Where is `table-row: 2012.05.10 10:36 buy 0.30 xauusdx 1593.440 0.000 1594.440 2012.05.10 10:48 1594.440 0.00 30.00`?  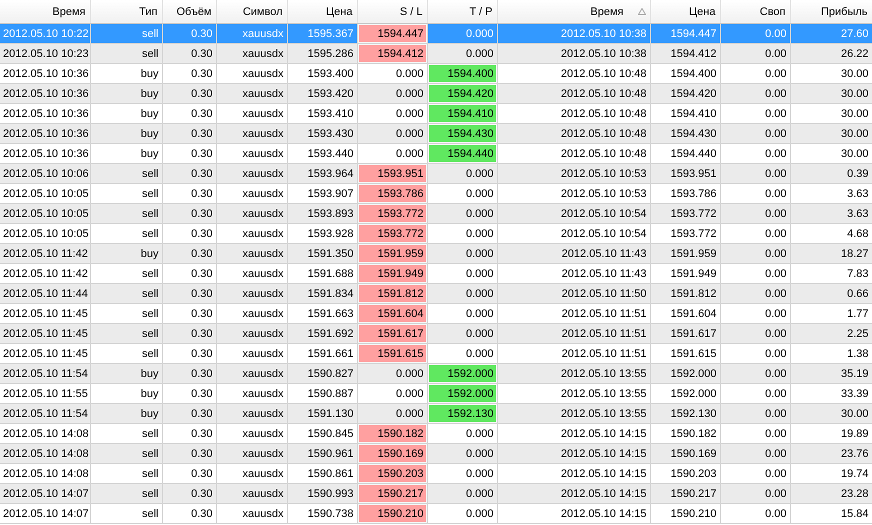 table-row: 2012.05.10 10:36 buy 0.30 xauusdx 1593.440 0.000 1594.440 2012.05.10 10:48 1594.440 0.00 30.00 is located at coordinates (436, 154).